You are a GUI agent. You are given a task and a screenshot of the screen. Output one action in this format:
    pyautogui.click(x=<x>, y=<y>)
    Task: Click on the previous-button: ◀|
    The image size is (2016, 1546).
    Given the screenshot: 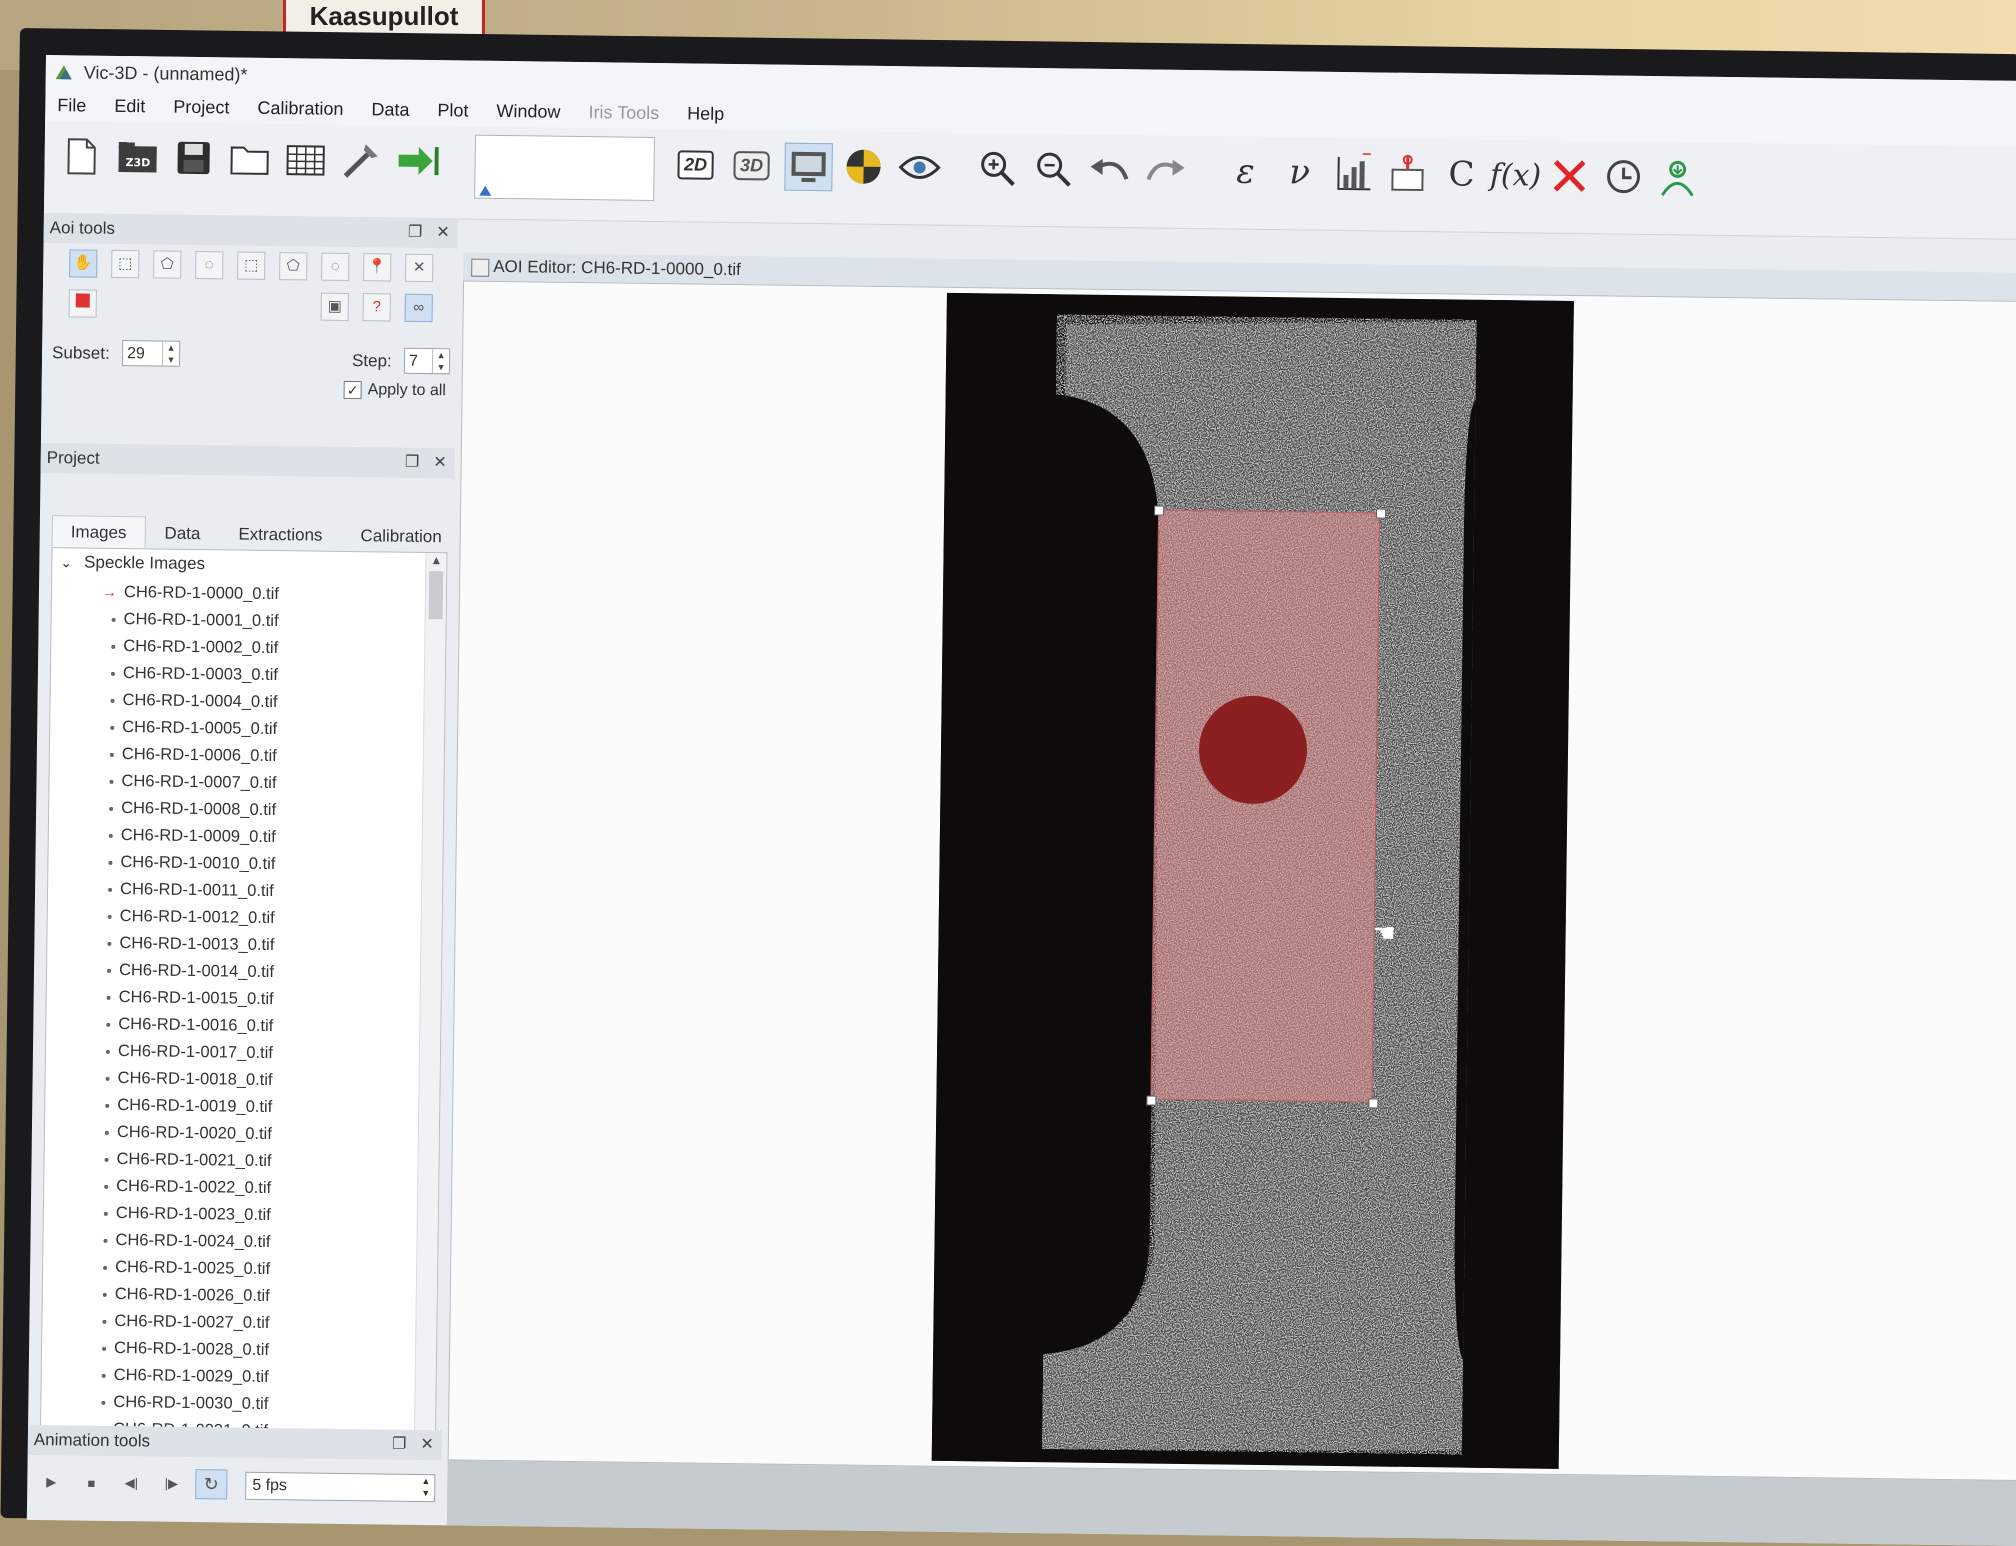 What is the action you would take?
    pyautogui.click(x=131, y=1483)
    